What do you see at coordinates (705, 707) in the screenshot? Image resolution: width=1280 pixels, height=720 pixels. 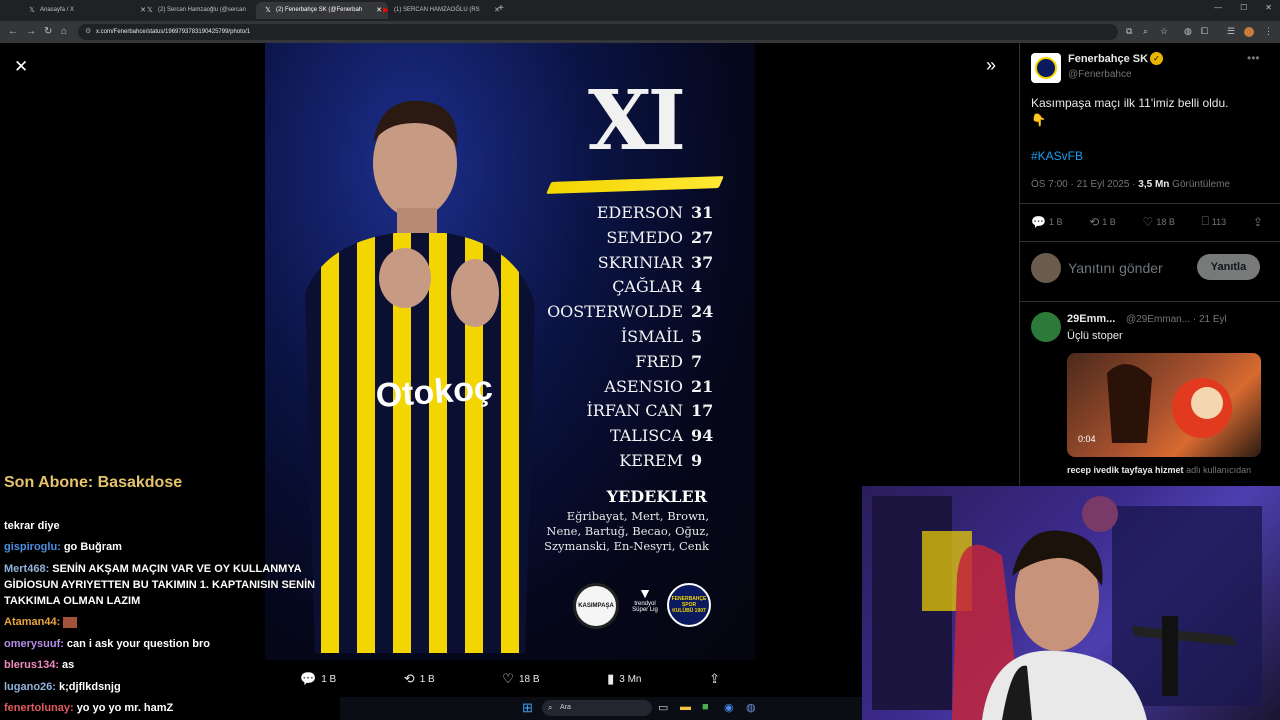 I see `store-icon: ■` at bounding box center [705, 707].